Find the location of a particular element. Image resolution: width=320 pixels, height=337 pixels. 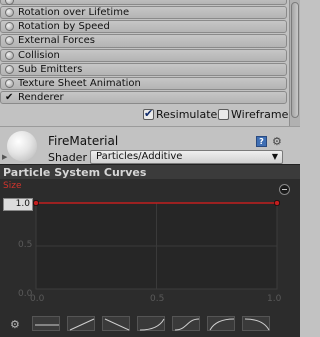

curves-panel-title: Particle System Curves is located at coordinates (75, 172).